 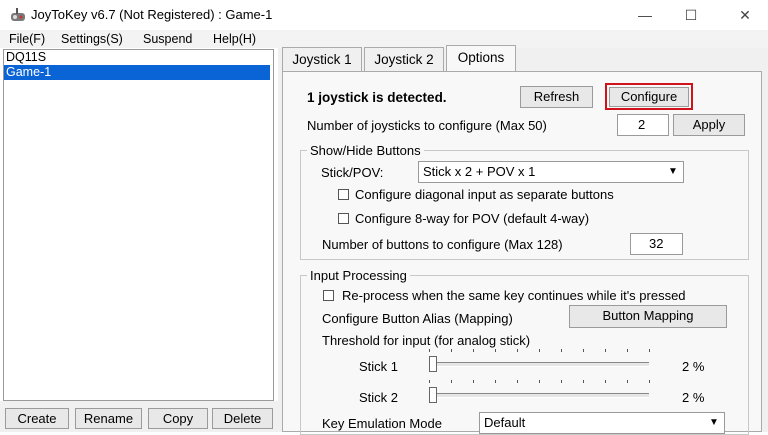 What do you see at coordinates (365, 150) in the screenshot?
I see `show-hide-group-title: Show/Hide Buttons` at bounding box center [365, 150].